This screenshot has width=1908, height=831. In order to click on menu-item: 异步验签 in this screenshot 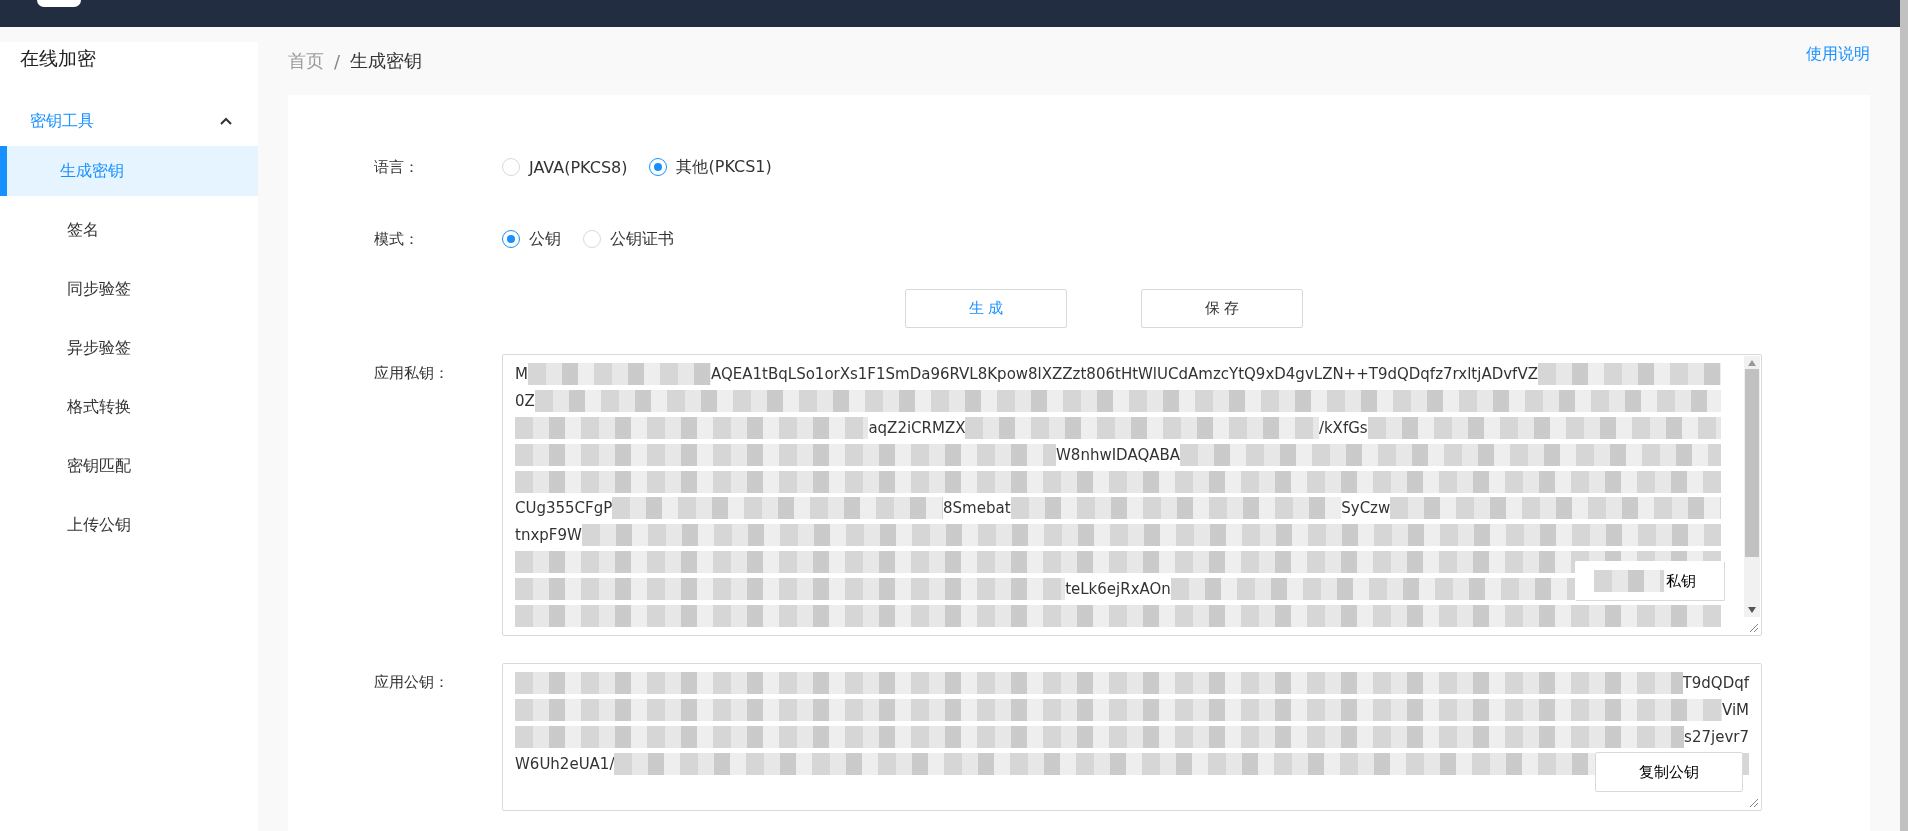, I will do `click(129, 348)`.